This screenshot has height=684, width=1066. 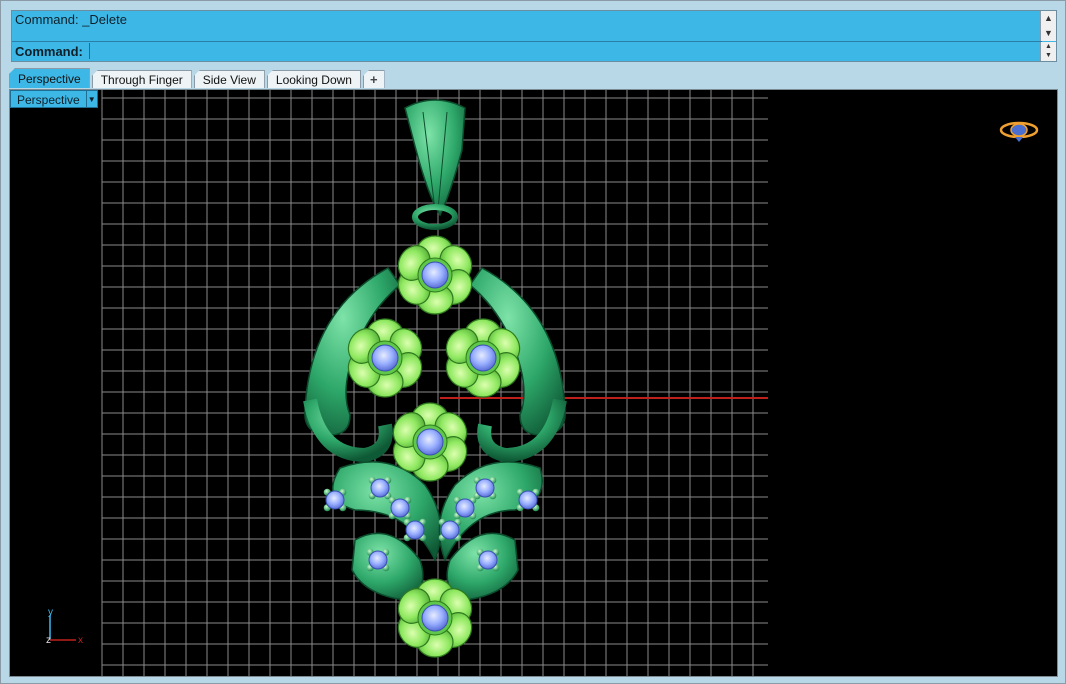 What do you see at coordinates (50, 612) in the screenshot?
I see `axis-y-label: y` at bounding box center [50, 612].